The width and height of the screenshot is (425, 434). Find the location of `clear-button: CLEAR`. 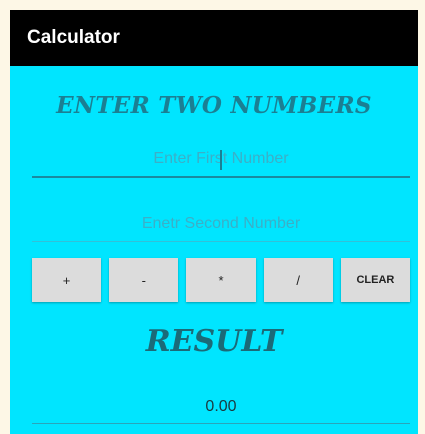

clear-button: CLEAR is located at coordinates (375, 280).